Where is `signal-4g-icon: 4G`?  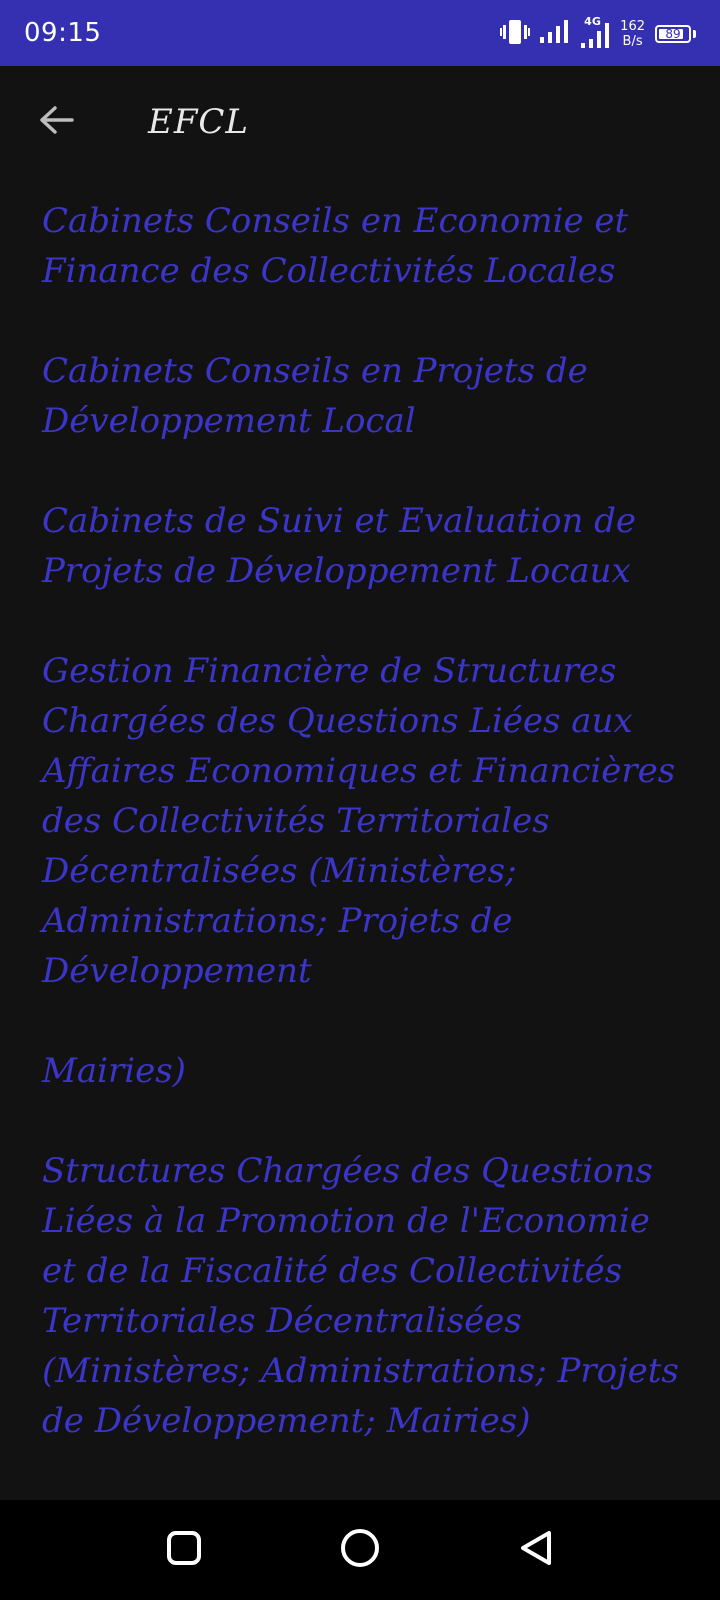
signal-4g-icon: 4G is located at coordinates (595, 32).